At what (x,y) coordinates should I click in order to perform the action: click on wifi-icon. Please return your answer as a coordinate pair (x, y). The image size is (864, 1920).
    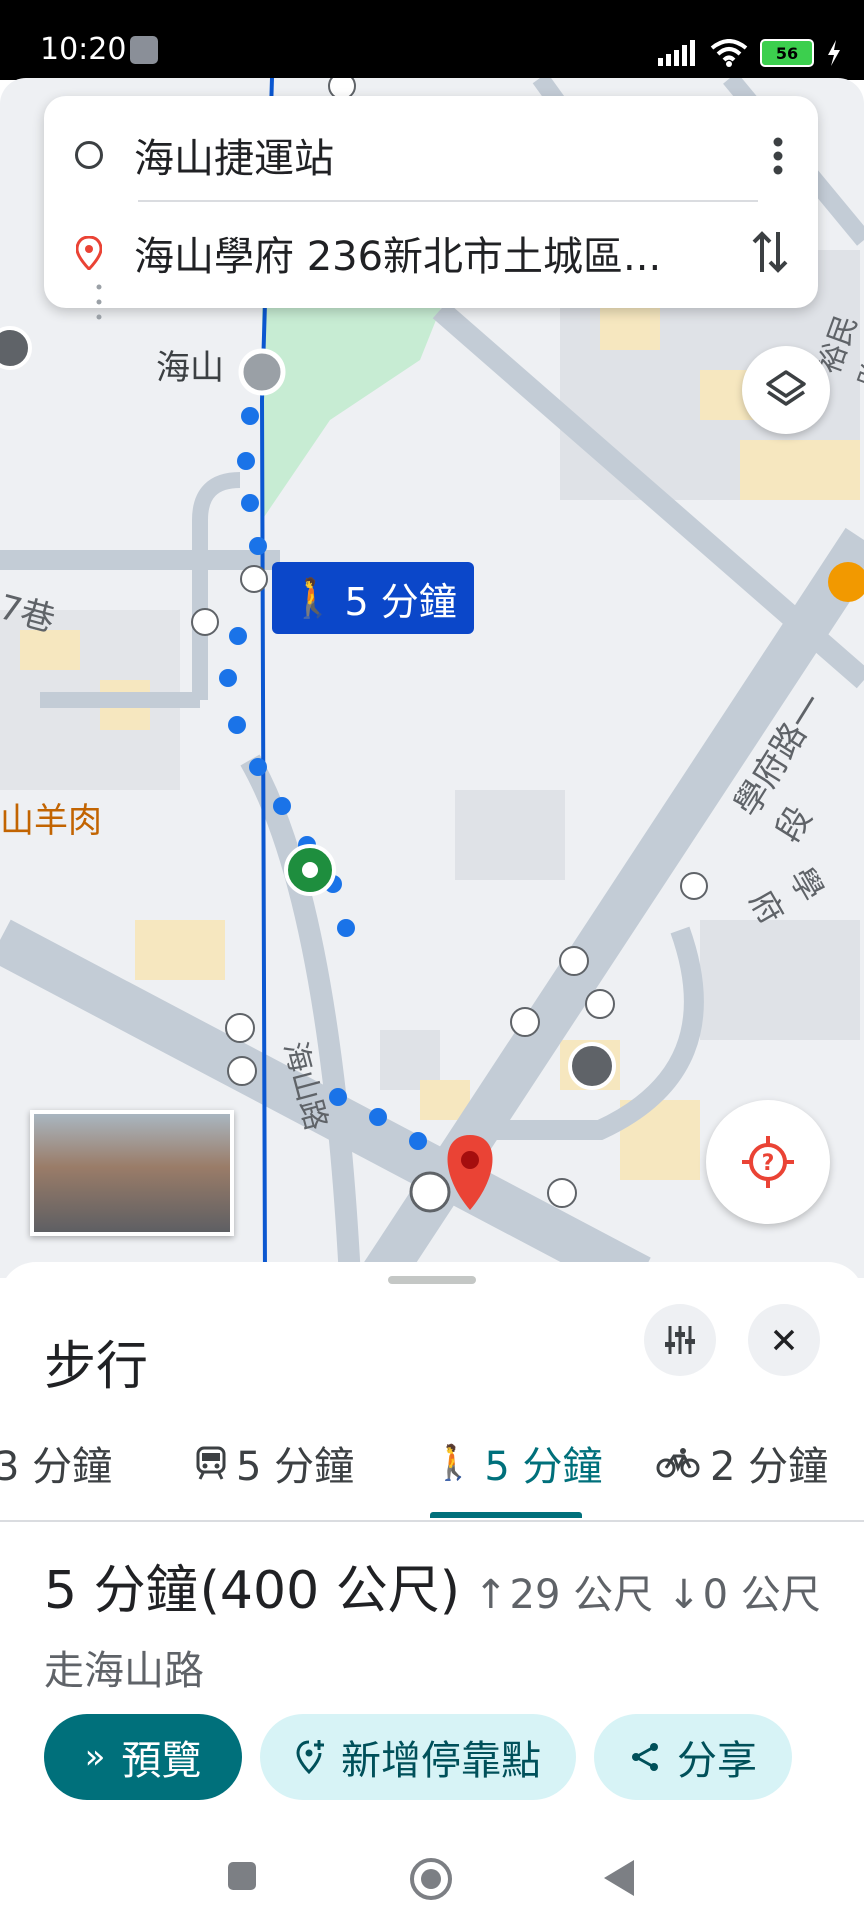
    Looking at the image, I should click on (729, 53).